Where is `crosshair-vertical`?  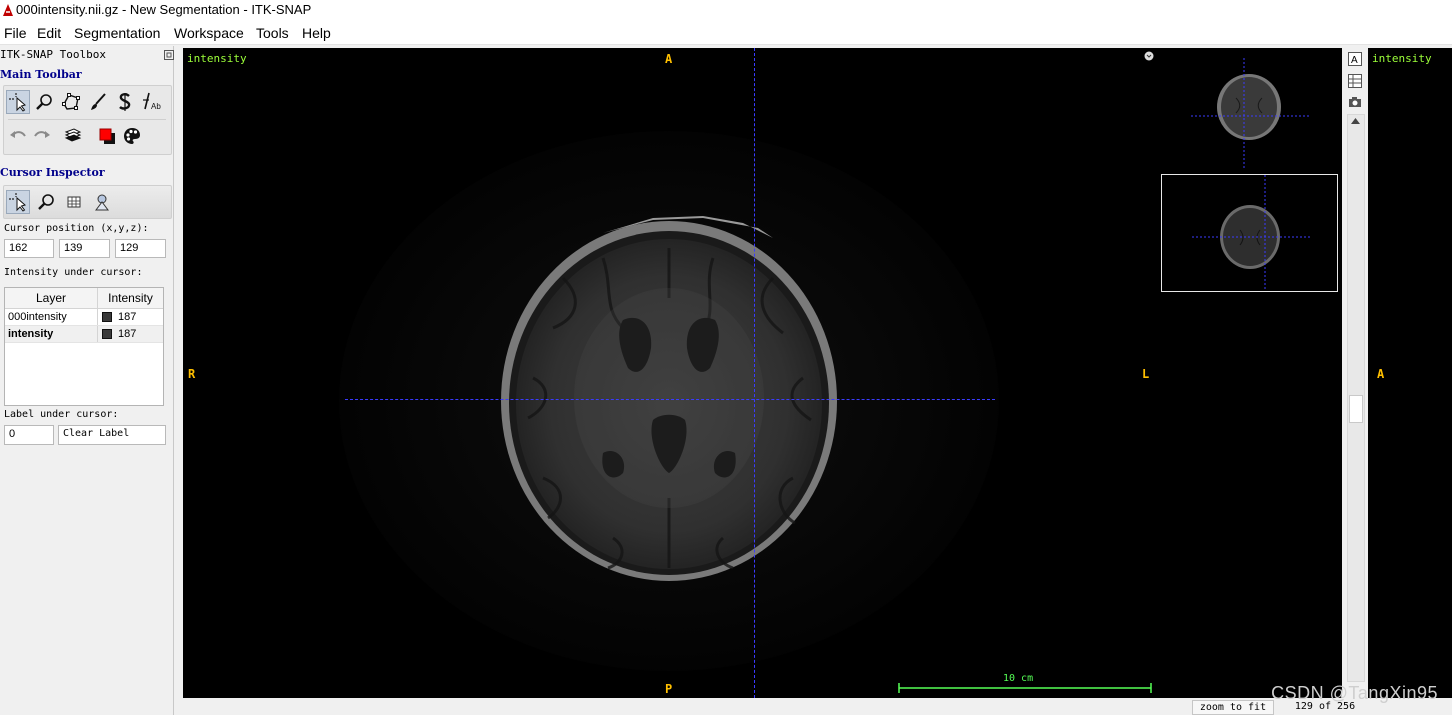
crosshair-vertical is located at coordinates (754, 373).